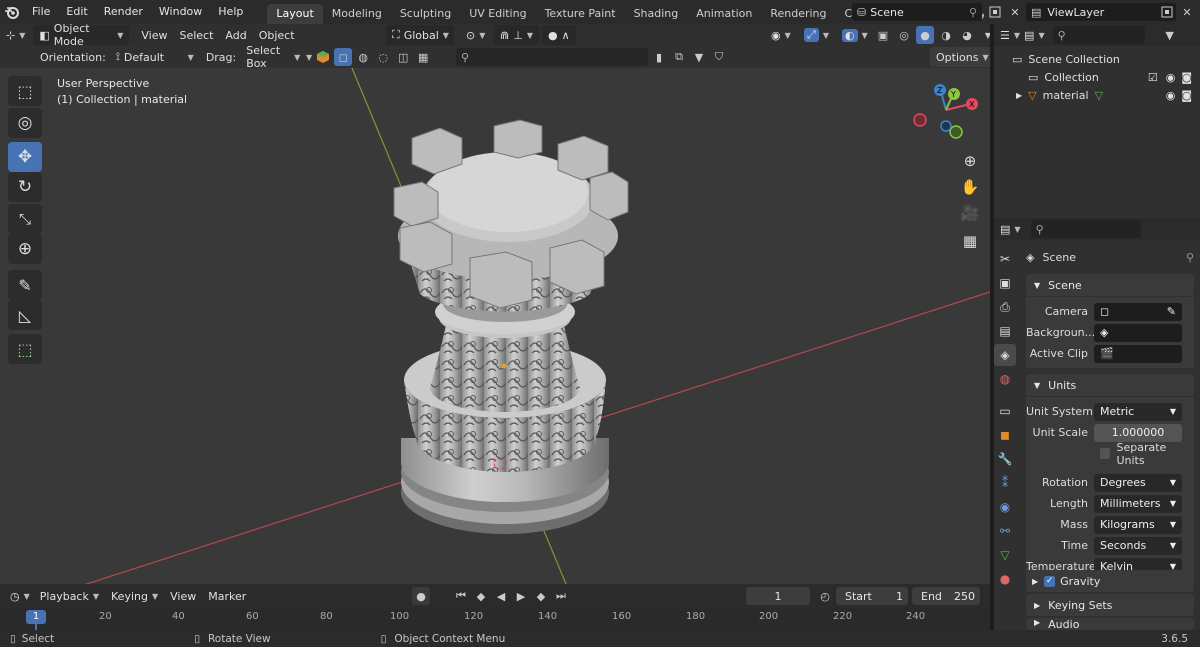 The width and height of the screenshot is (1200, 647). I want to click on scene-panel-header: ▼ Scene, so click(1110, 285).